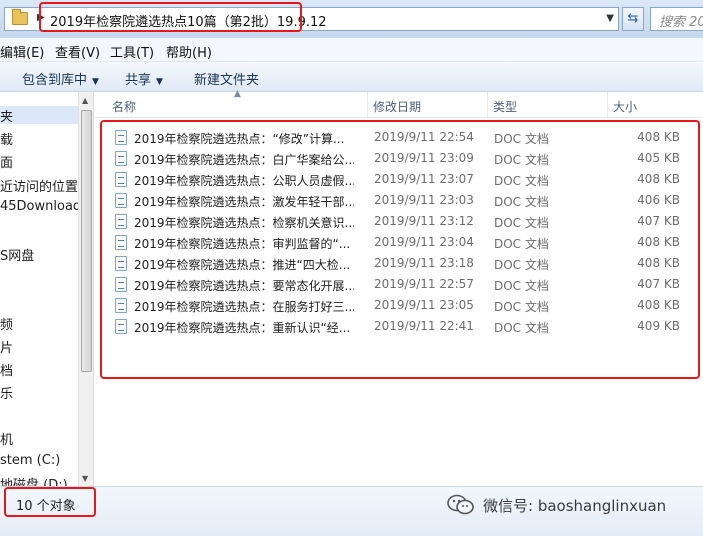 The height and width of the screenshot is (536, 703). Describe the element at coordinates (44, 208) in the screenshot. I see `nav-item-downloads-folder: 45Downloads` at that location.